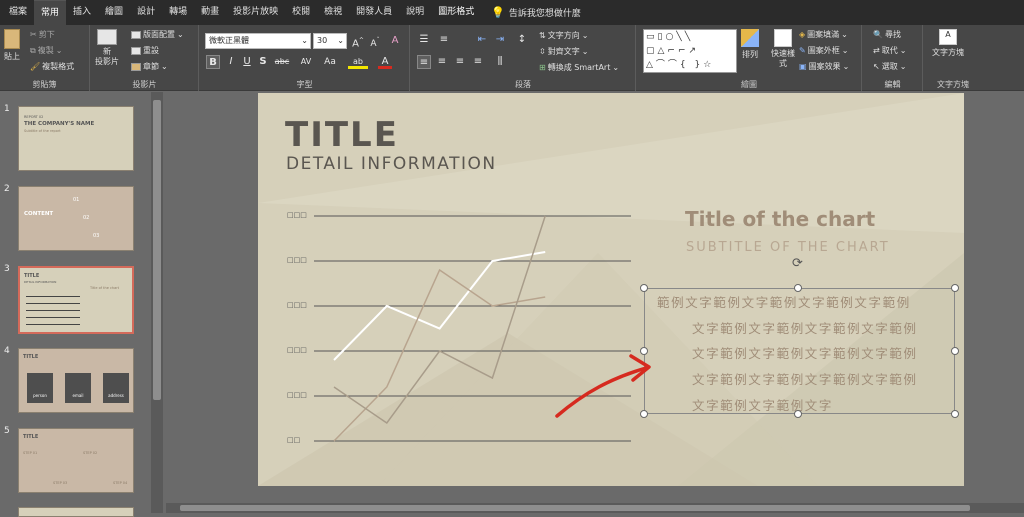  I want to click on tab-0: 檔案, so click(18, 12).